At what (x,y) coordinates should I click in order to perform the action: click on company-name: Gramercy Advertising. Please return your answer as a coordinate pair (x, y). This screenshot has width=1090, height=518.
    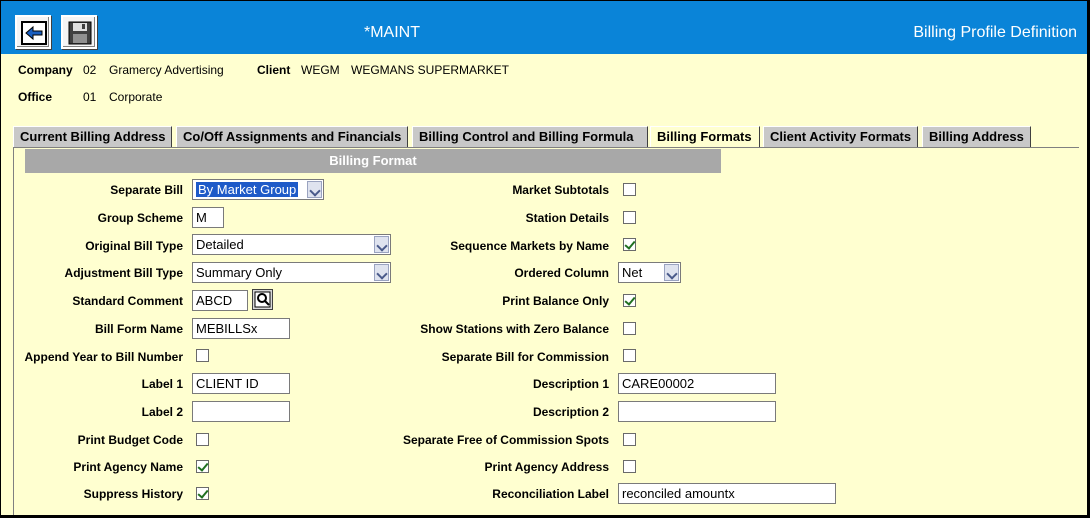
    Looking at the image, I should click on (166, 70).